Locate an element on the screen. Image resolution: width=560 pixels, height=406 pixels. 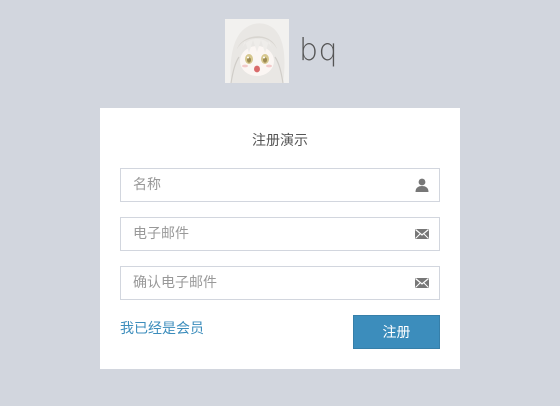
form-title: 注册演示 is located at coordinates (280, 141).